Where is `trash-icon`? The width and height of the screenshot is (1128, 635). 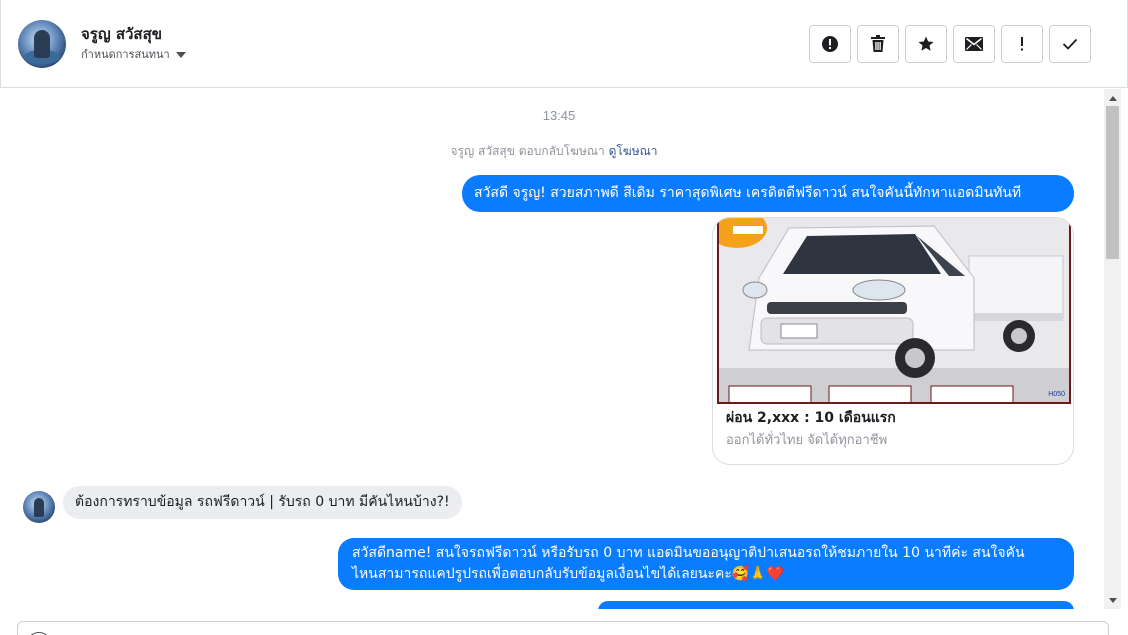 trash-icon is located at coordinates (878, 43).